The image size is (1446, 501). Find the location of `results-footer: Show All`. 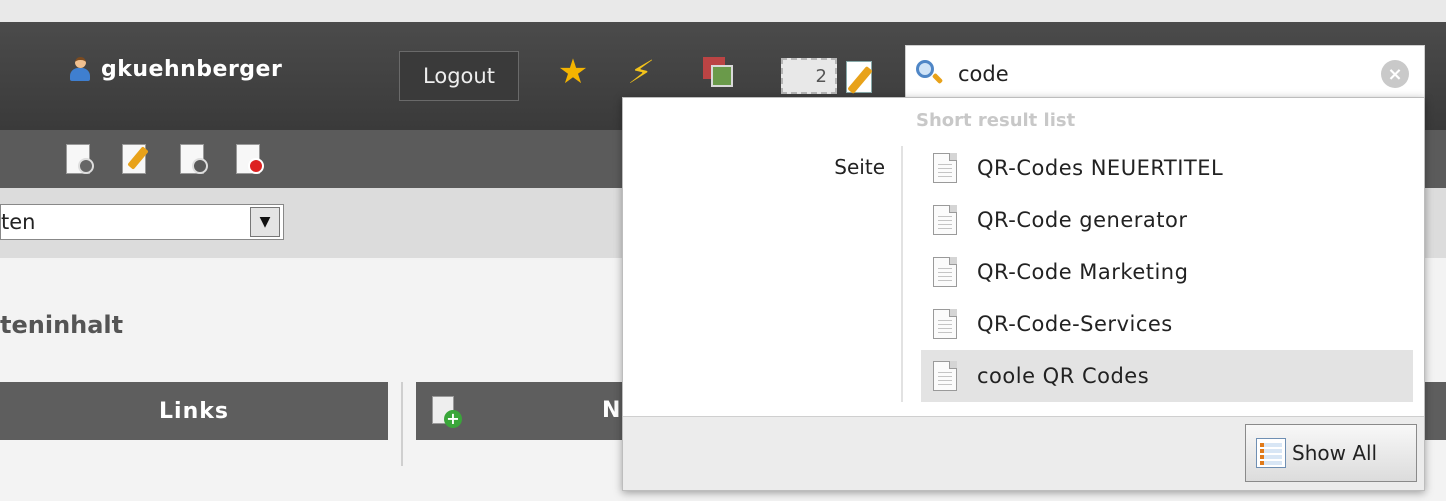

results-footer: Show All is located at coordinates (1023, 453).